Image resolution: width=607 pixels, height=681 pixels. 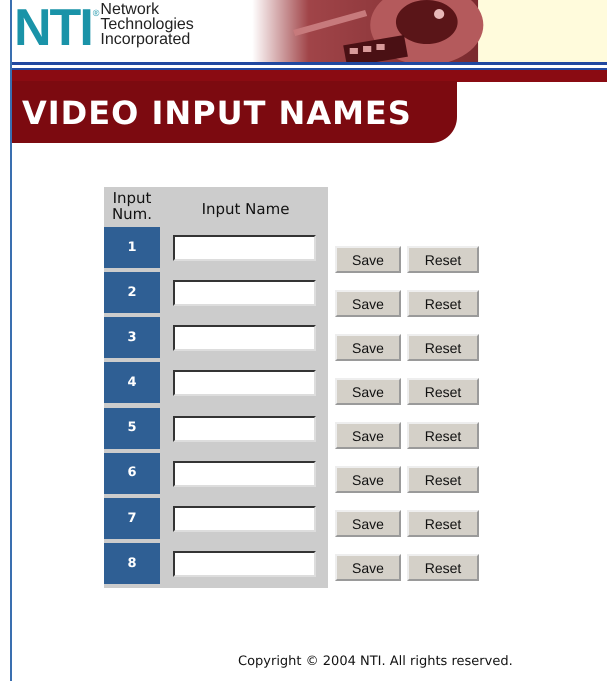 What do you see at coordinates (53, 28) in the screenshot?
I see `logo-text: NTI` at bounding box center [53, 28].